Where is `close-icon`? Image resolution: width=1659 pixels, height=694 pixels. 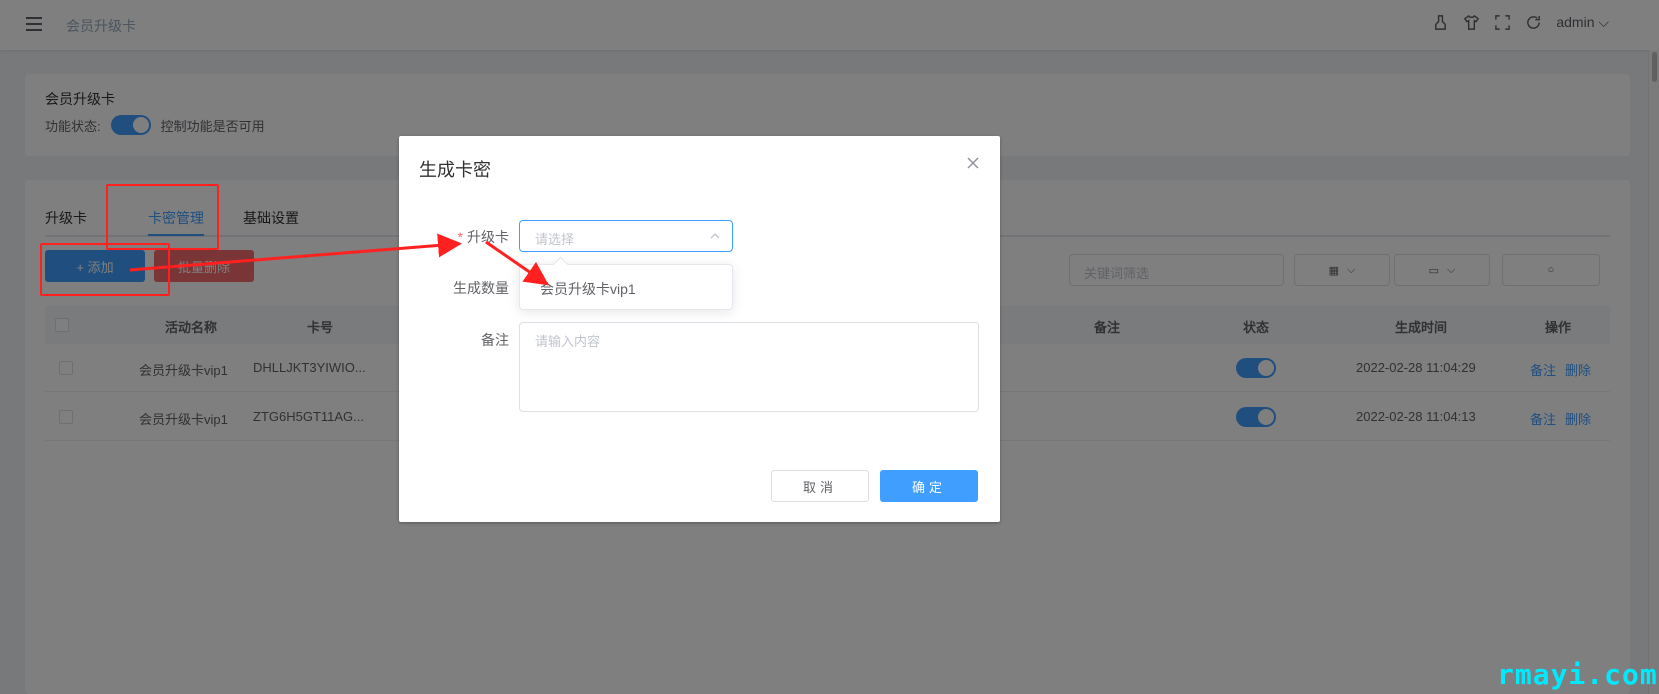
close-icon is located at coordinates (973, 163).